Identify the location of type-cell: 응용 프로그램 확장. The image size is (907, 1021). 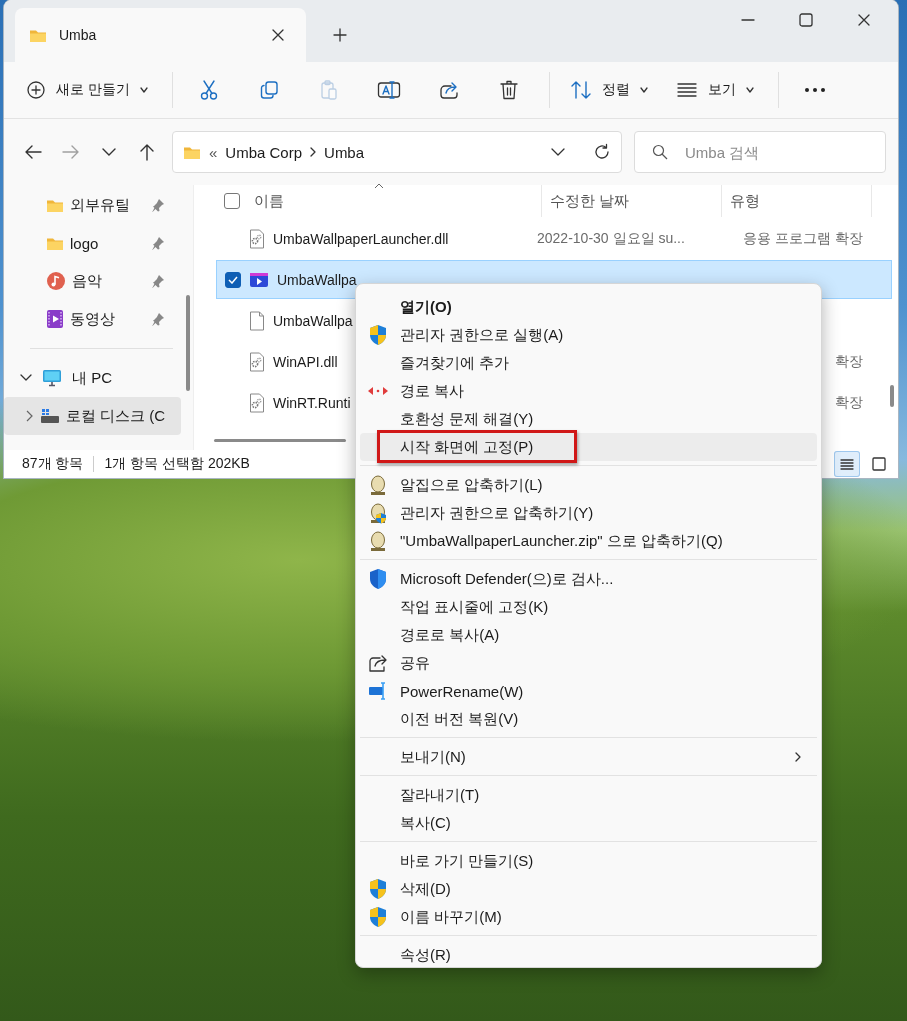
(803, 237).